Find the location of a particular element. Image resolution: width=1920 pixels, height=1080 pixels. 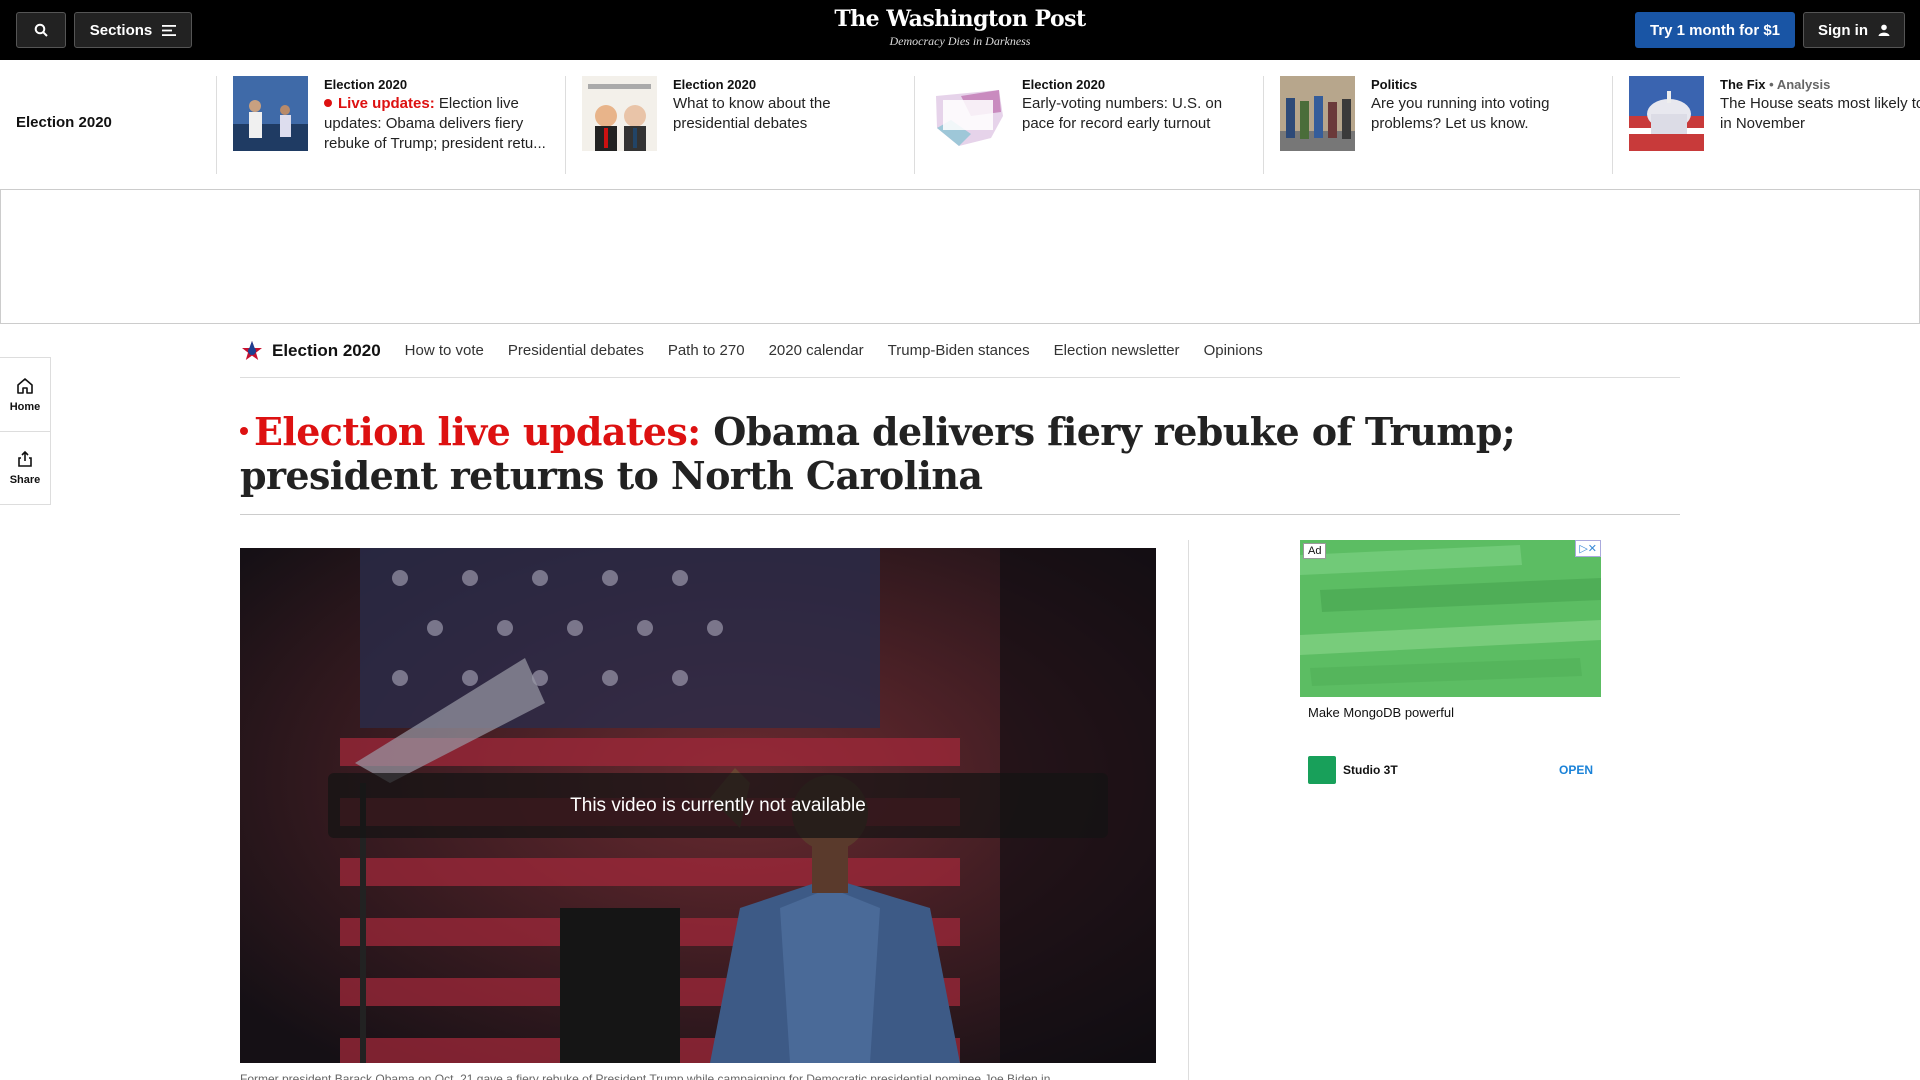

share-icon is located at coordinates (25, 458).